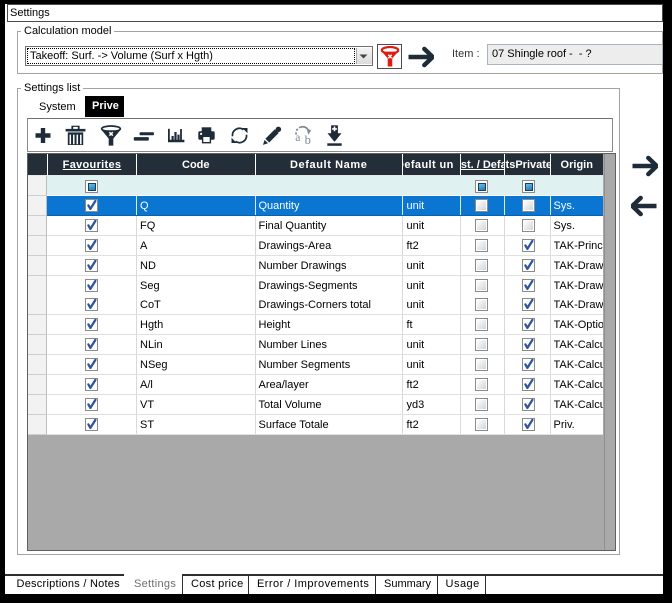  What do you see at coordinates (297, 138) in the screenshot?
I see `svg-text: a` at bounding box center [297, 138].